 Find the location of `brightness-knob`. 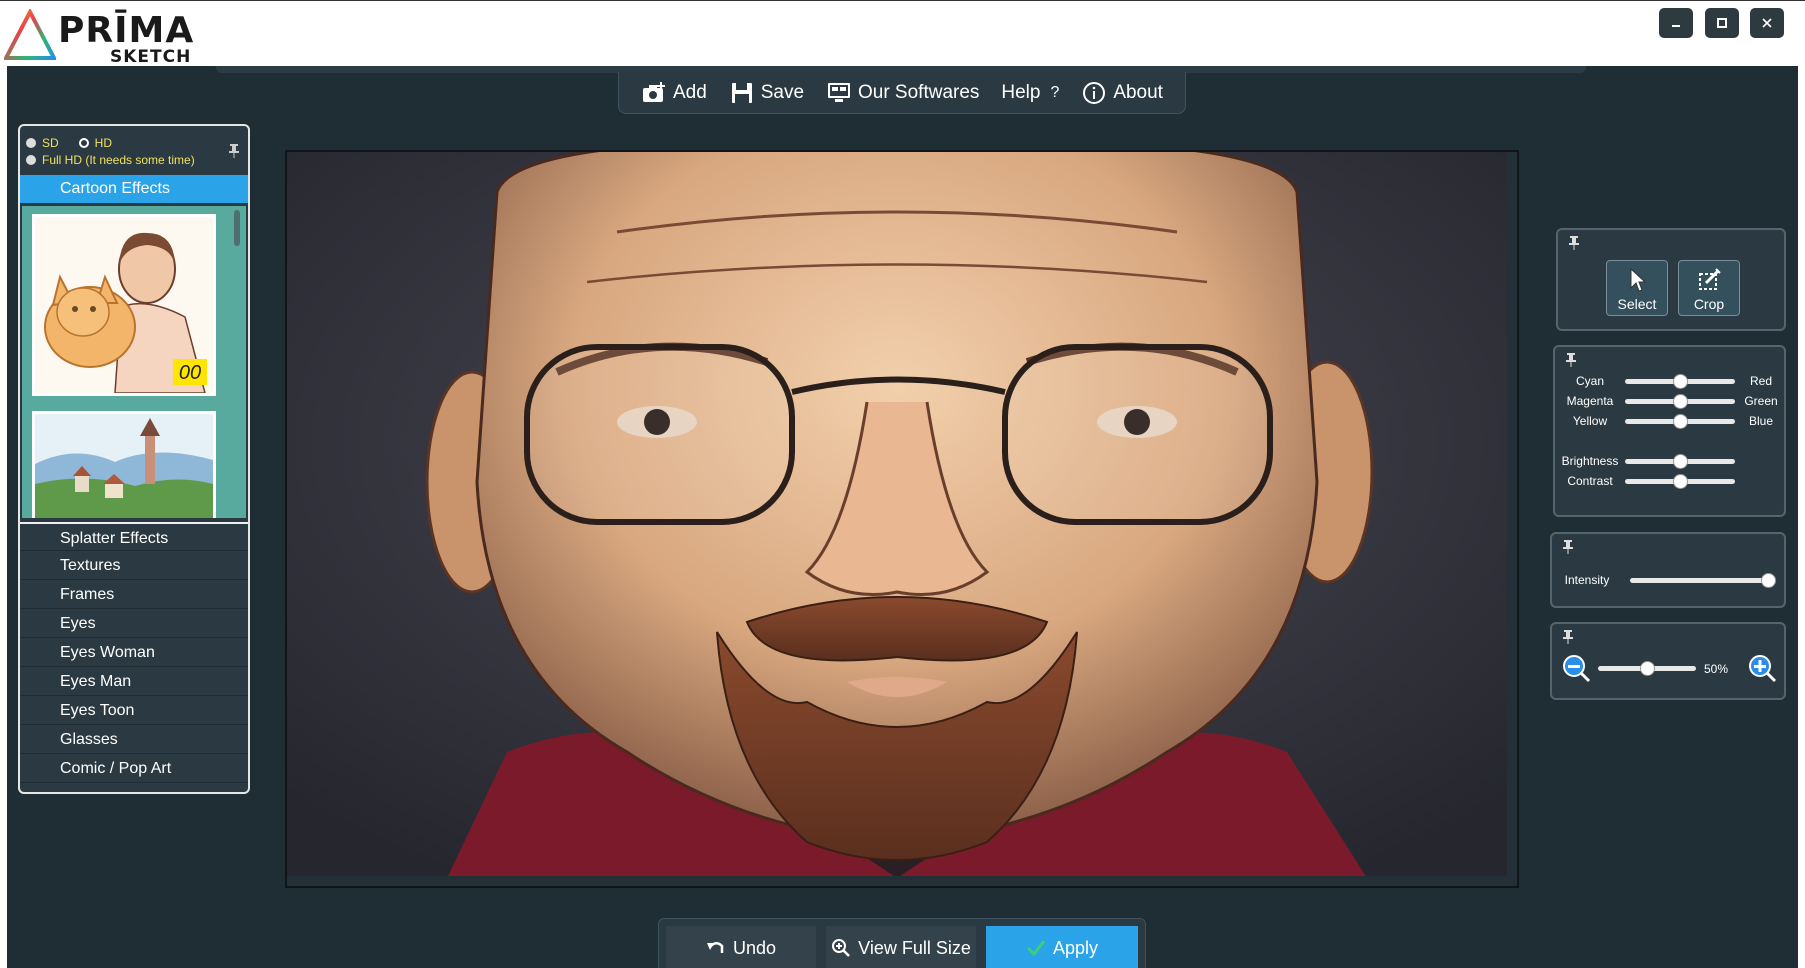

brightness-knob is located at coordinates (1680, 461).